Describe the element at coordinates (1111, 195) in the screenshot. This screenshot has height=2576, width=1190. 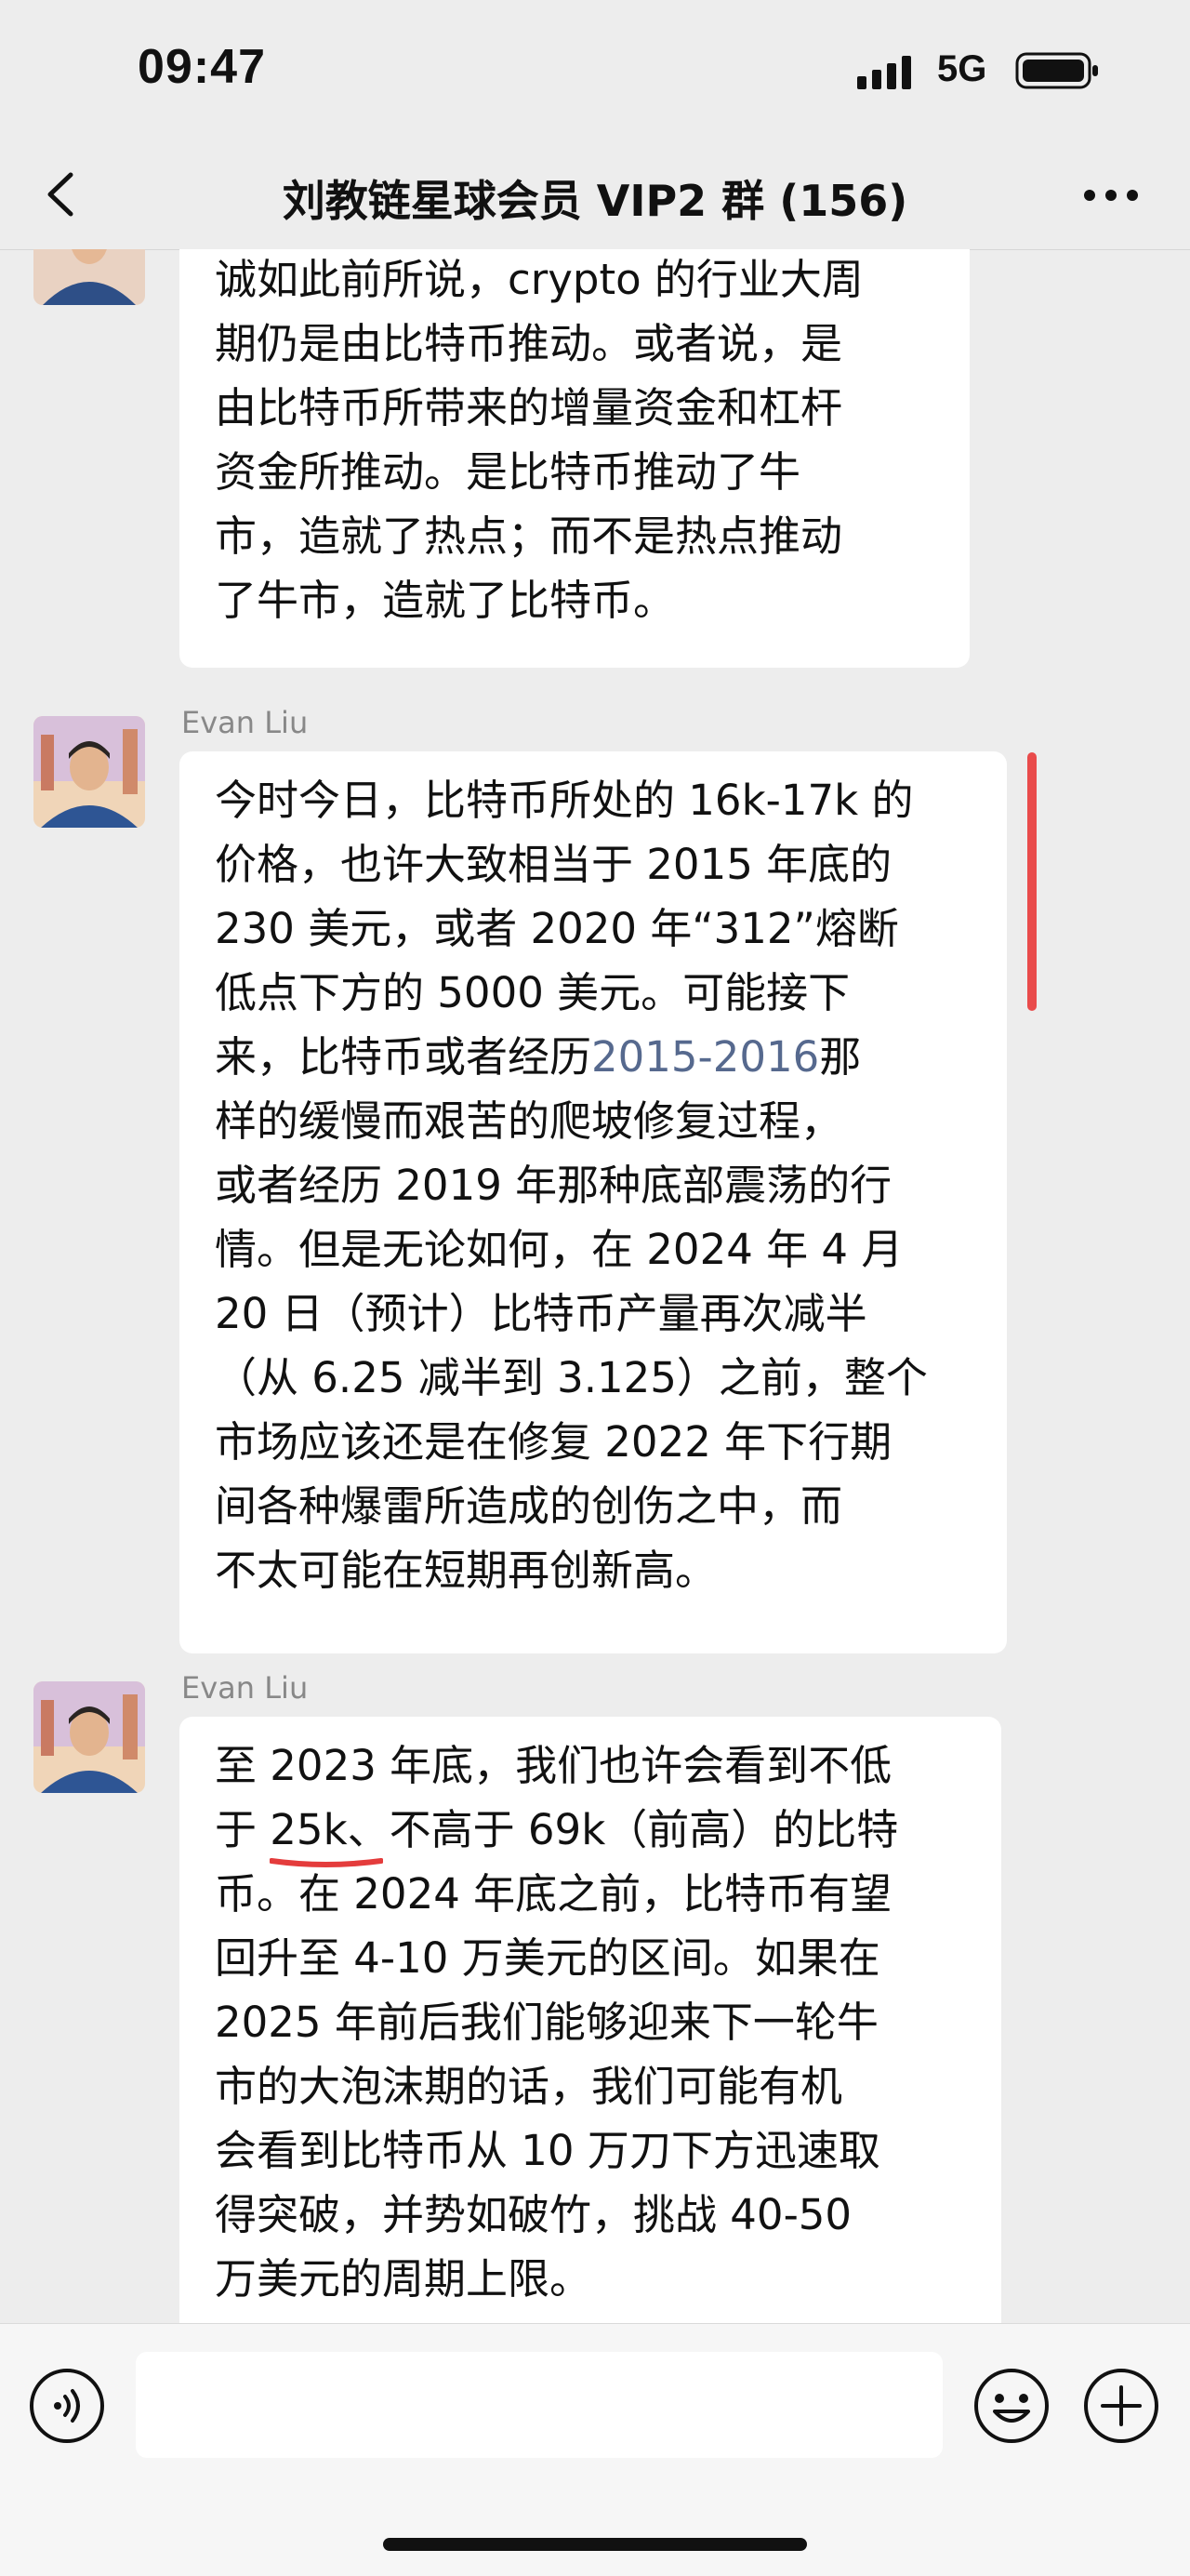
I see `more-icon` at that location.